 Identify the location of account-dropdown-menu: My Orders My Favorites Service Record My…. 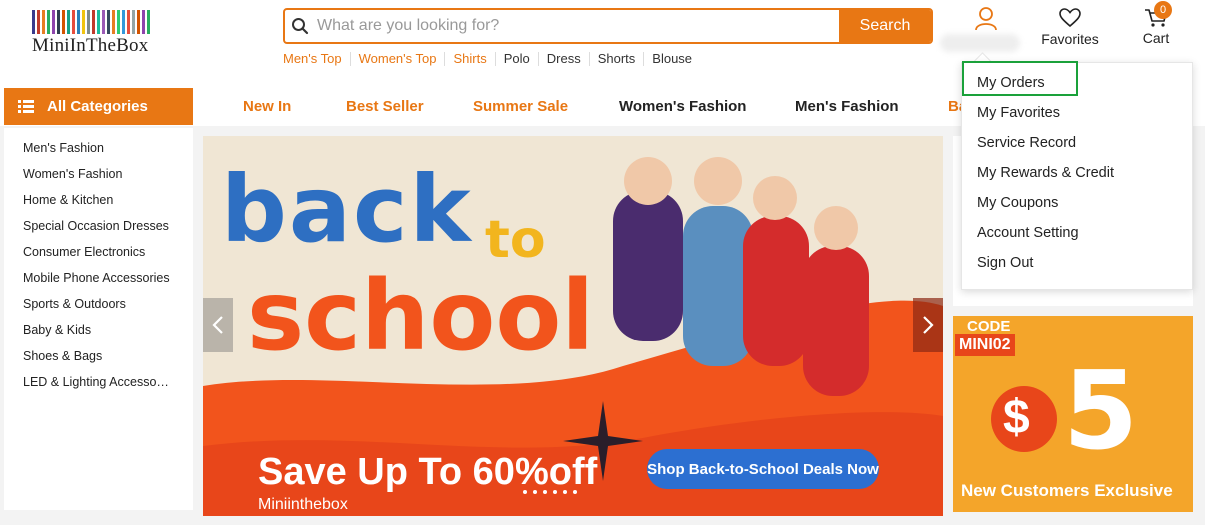
(1077, 176).